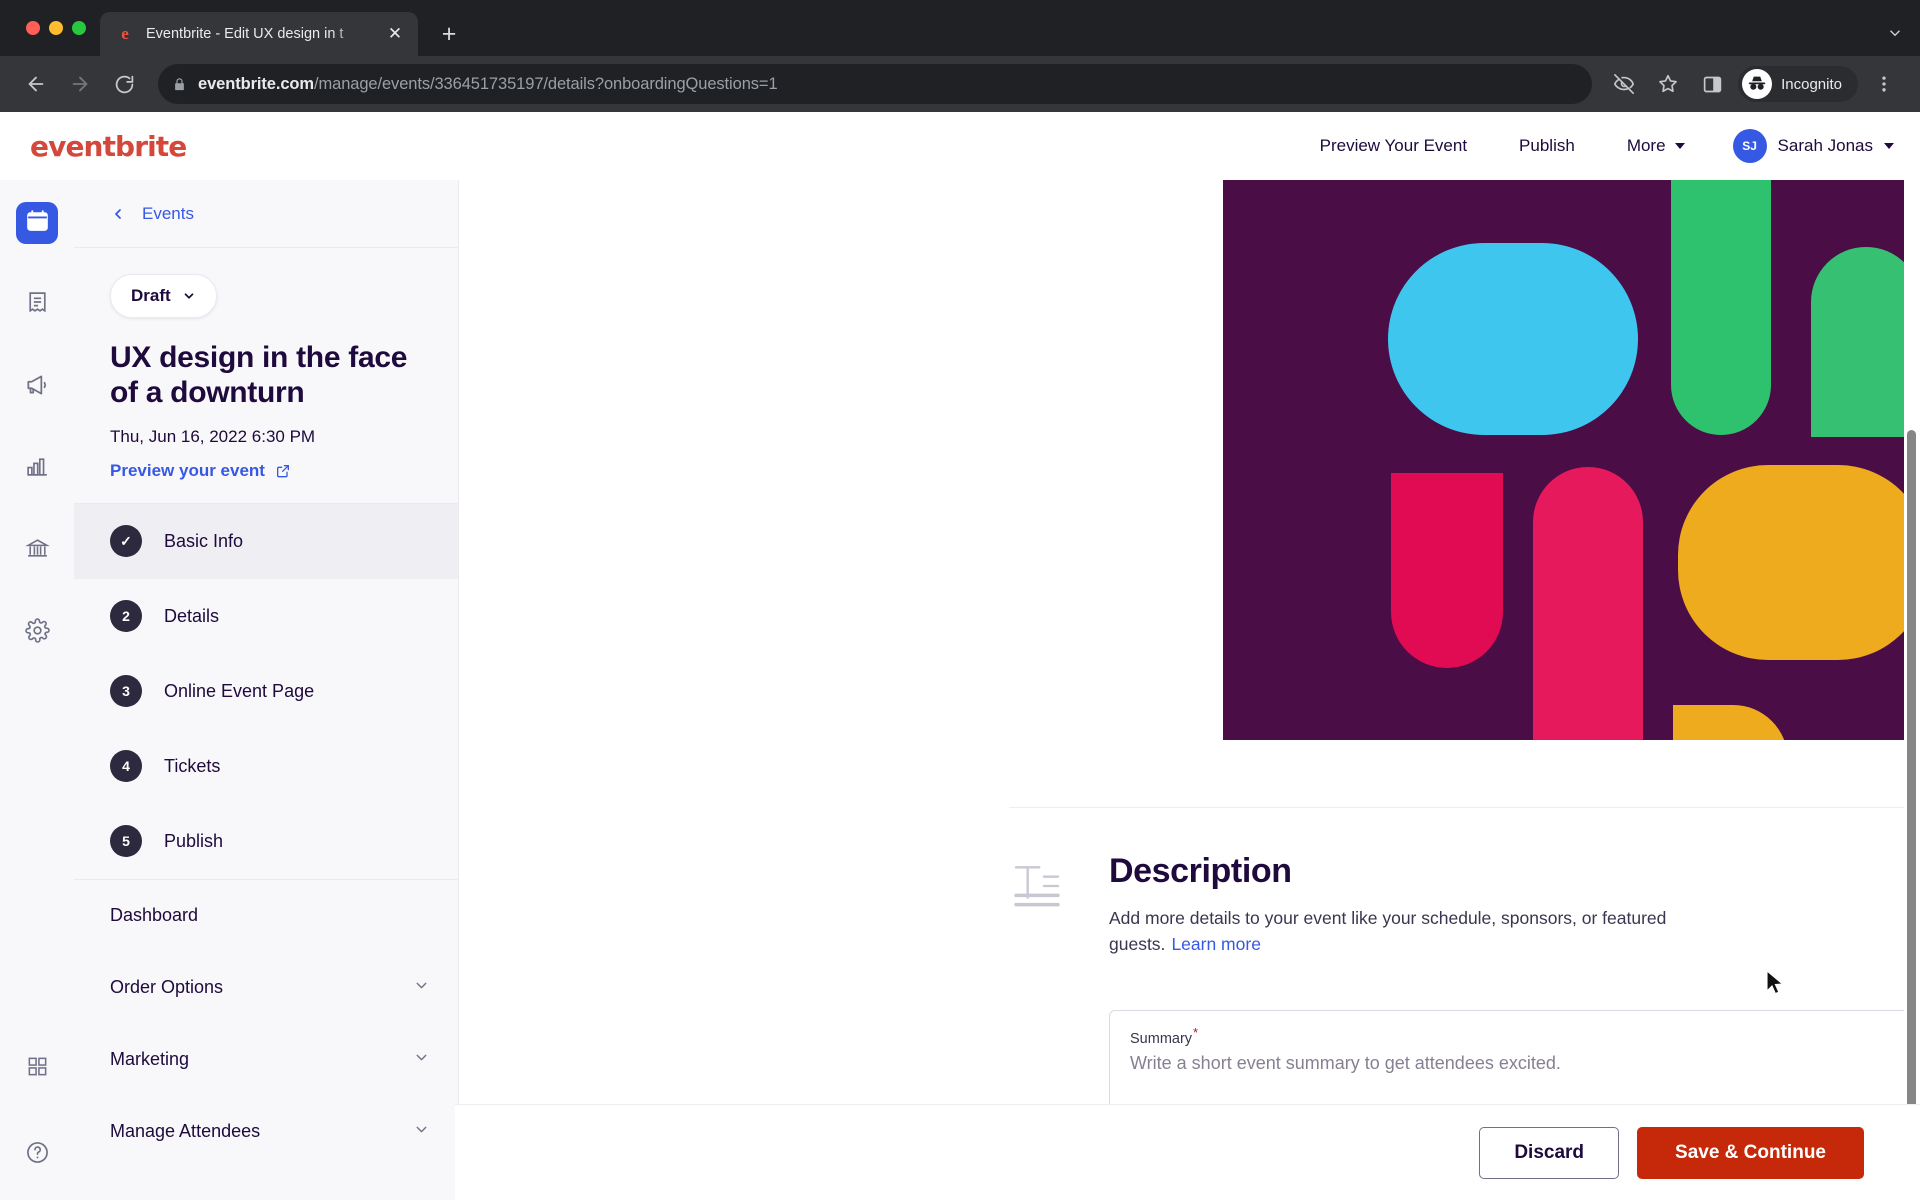  Describe the element at coordinates (1196, 1032) in the screenshot. I see `required-asterisk: *` at that location.